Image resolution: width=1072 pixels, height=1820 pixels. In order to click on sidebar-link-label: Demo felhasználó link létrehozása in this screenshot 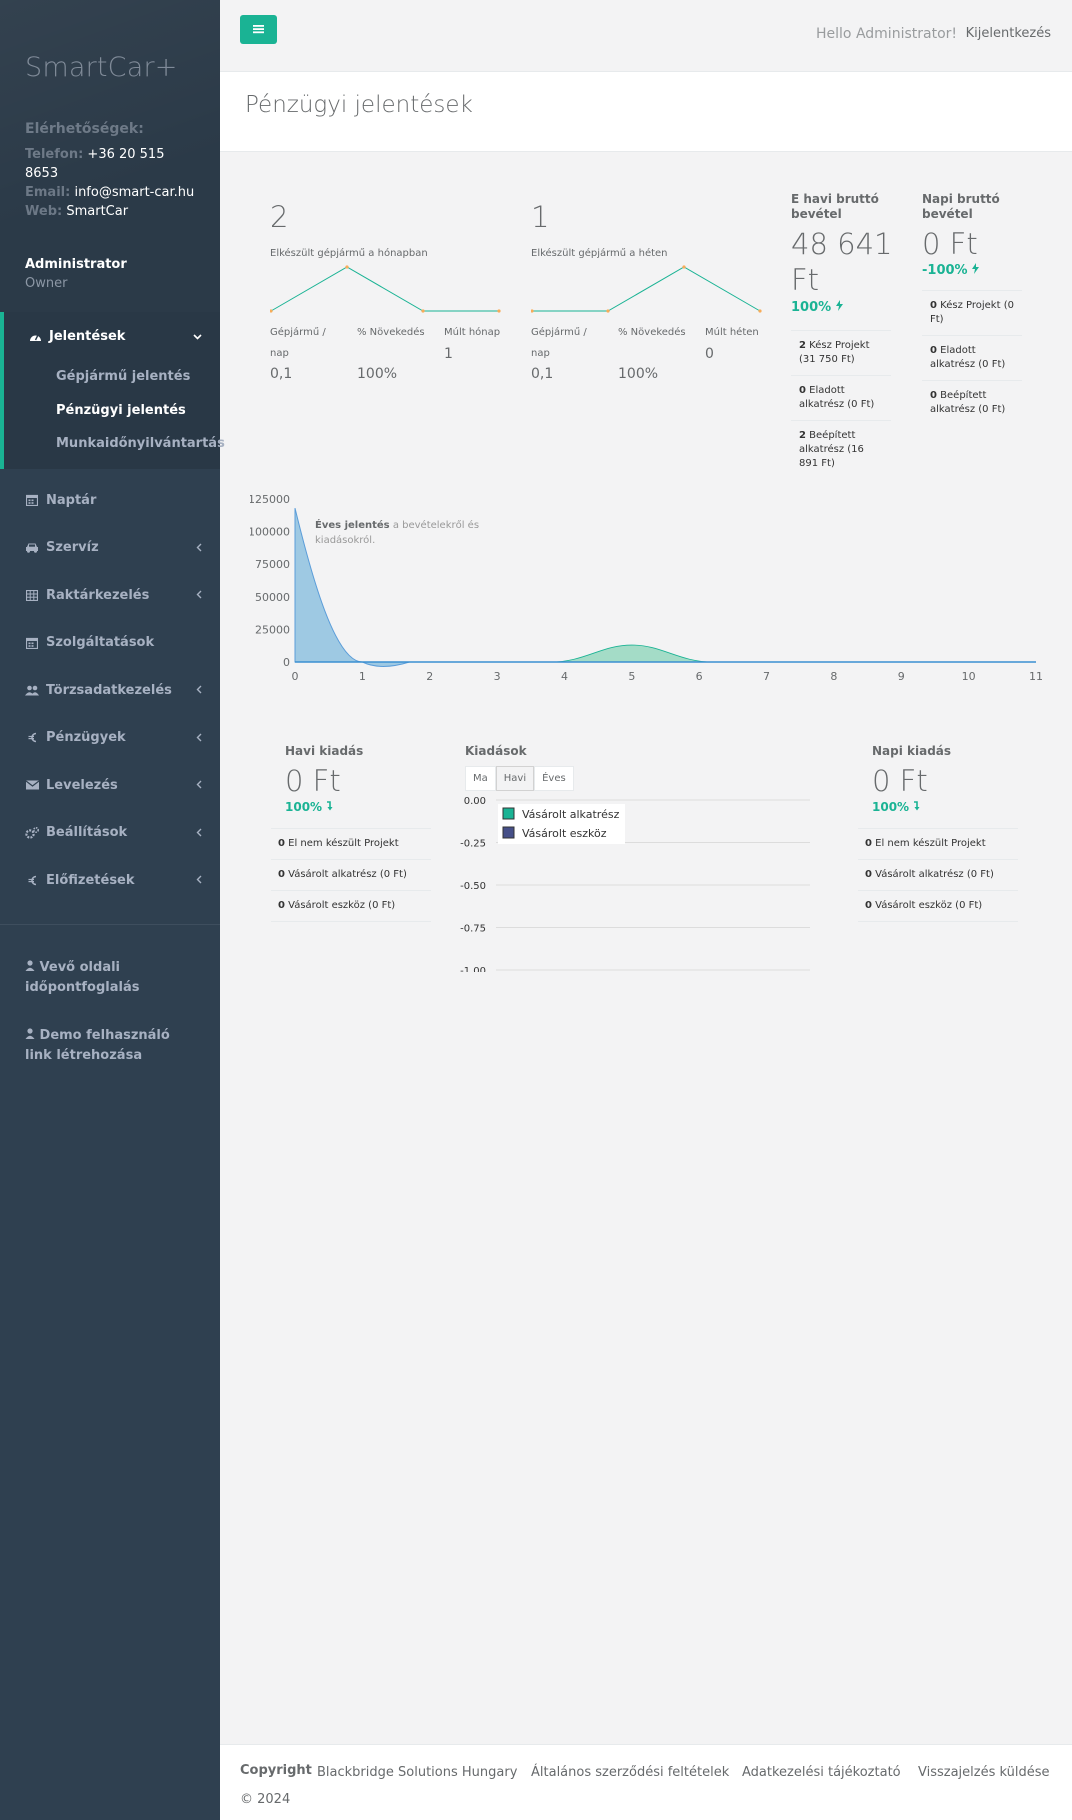, I will do `click(97, 1045)`.